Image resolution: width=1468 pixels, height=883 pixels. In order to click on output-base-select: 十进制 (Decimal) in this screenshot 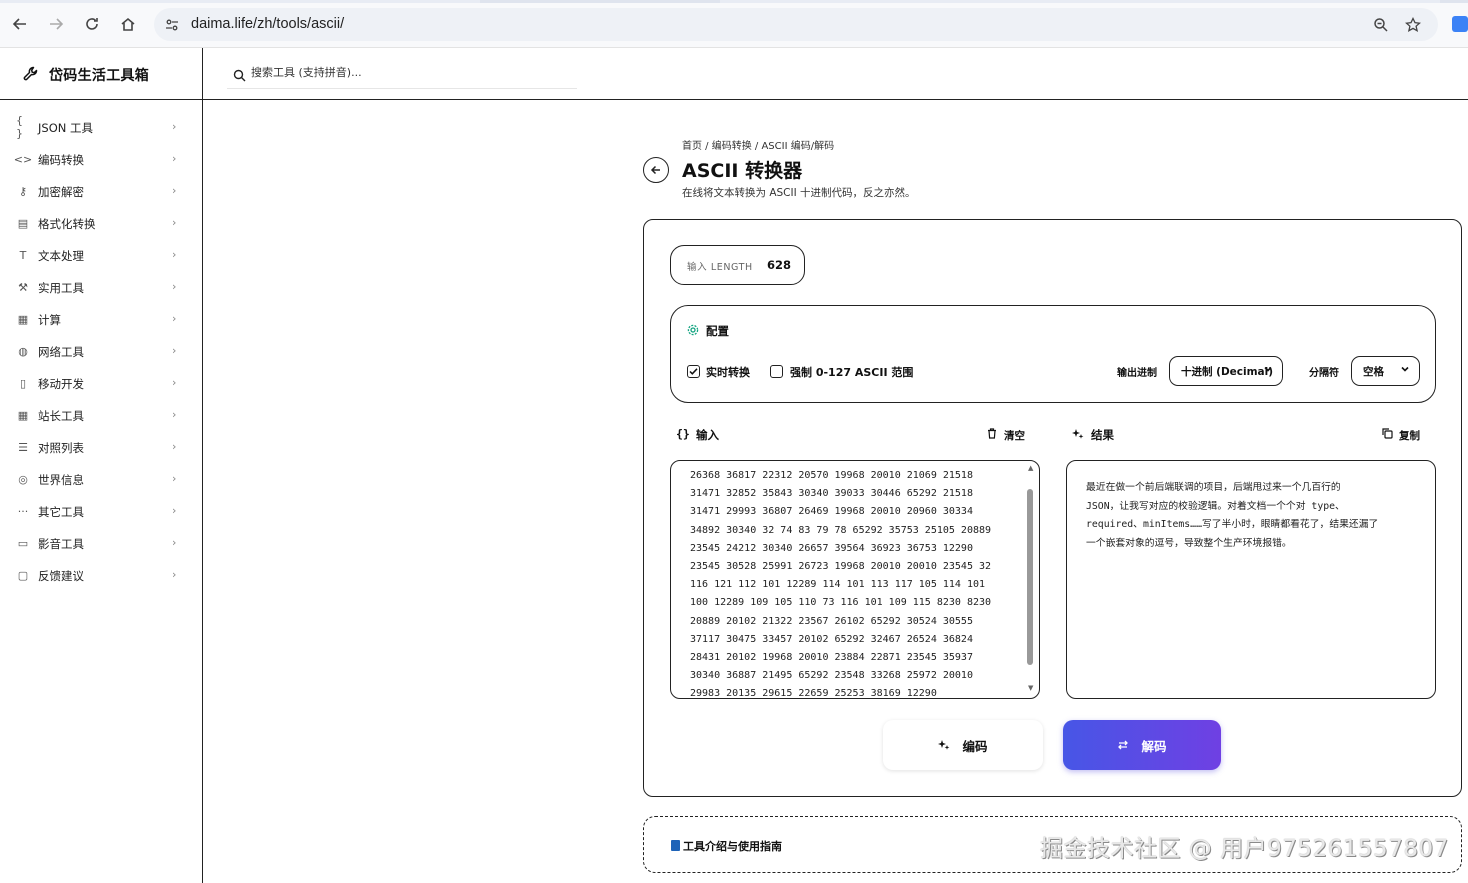, I will do `click(1226, 371)`.